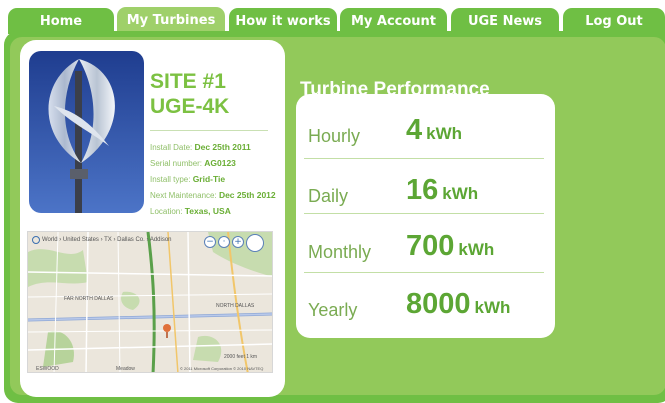  Describe the element at coordinates (438, 304) in the screenshot. I see `performance-number: 8000` at that location.